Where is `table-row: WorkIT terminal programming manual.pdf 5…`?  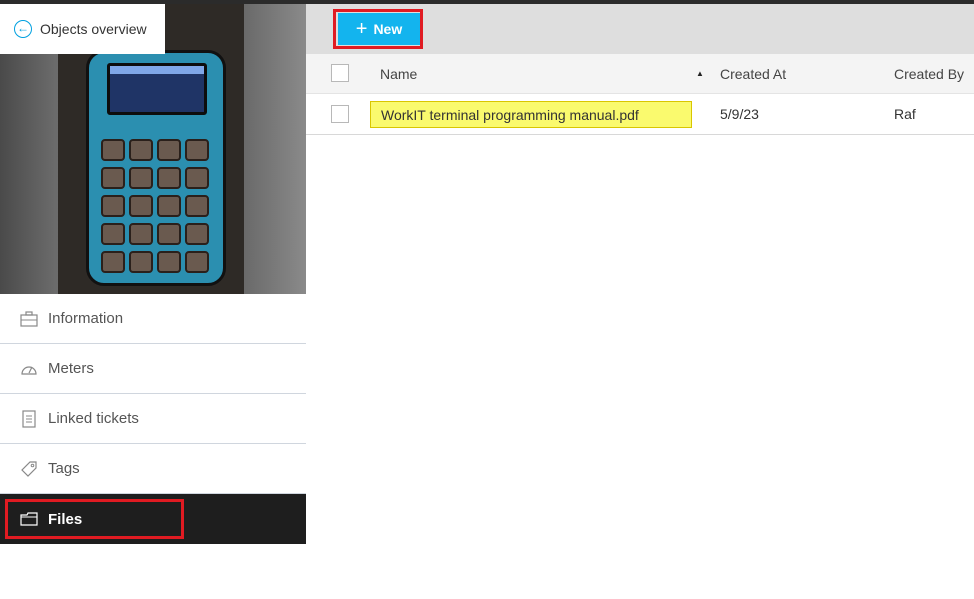
table-row: WorkIT terminal programming manual.pdf 5… is located at coordinates (640, 114).